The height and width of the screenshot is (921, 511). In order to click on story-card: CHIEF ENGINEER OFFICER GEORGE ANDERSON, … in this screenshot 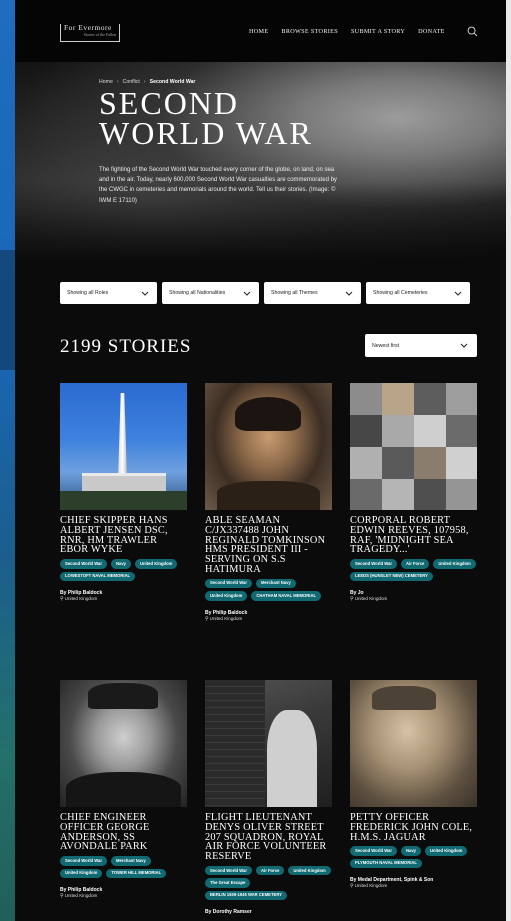, I will do `click(123, 789)`.